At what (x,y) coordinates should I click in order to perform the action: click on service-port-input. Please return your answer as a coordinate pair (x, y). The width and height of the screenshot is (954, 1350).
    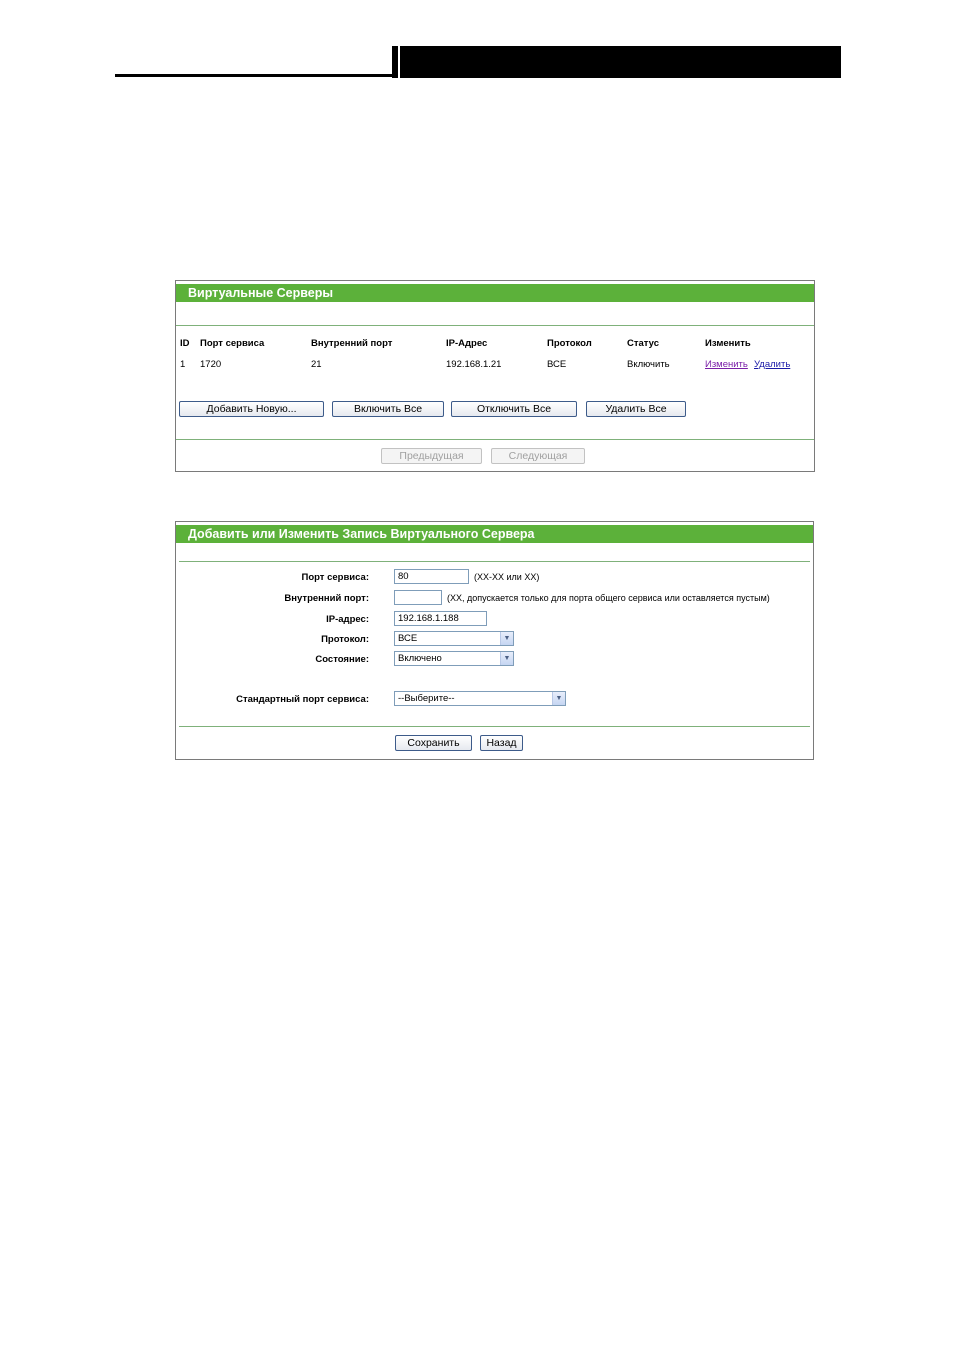
    Looking at the image, I should click on (431, 576).